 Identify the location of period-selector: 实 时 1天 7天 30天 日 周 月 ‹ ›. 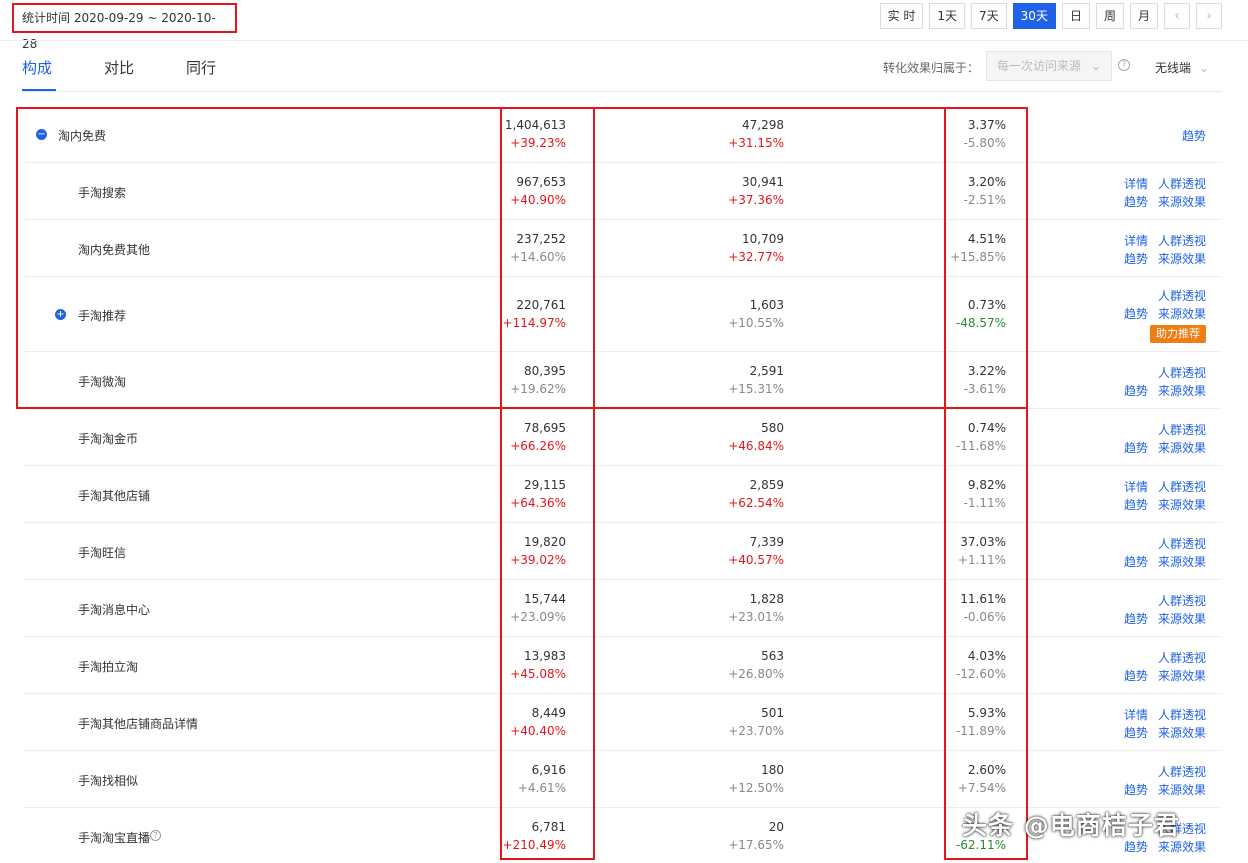
(1050, 16).